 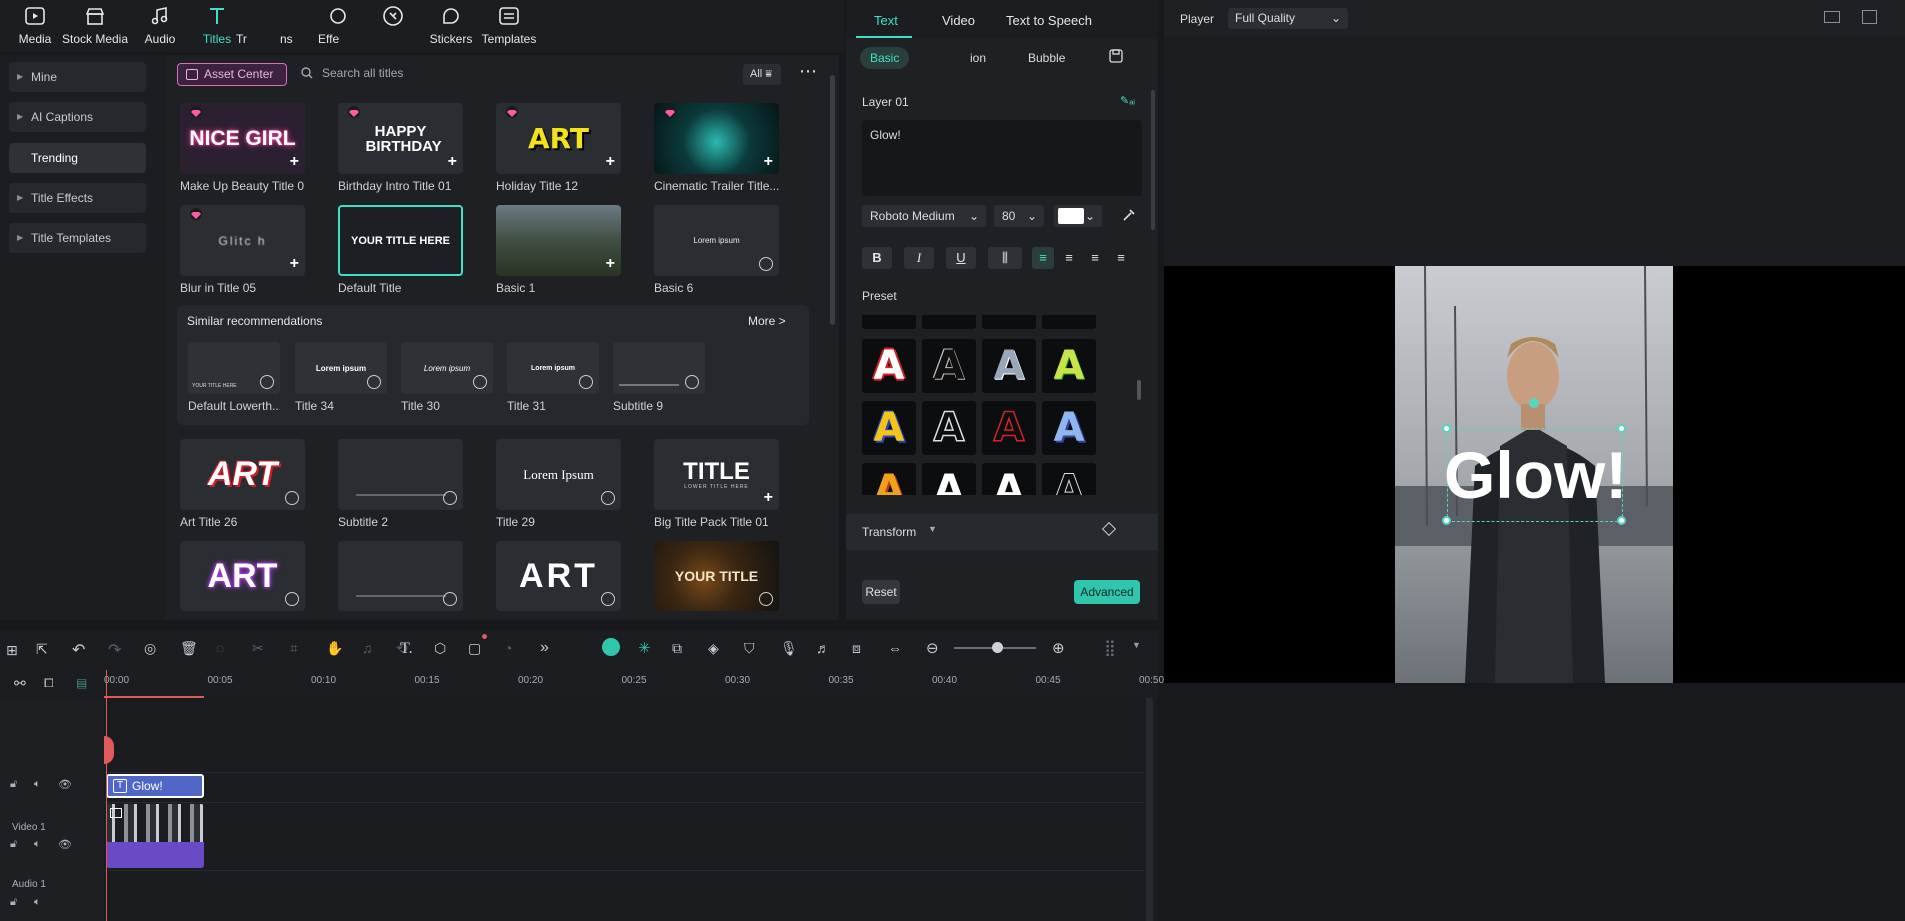 What do you see at coordinates (295, 25) in the screenshot?
I see `toolbar-transitions-label-tail: ns` at bounding box center [295, 25].